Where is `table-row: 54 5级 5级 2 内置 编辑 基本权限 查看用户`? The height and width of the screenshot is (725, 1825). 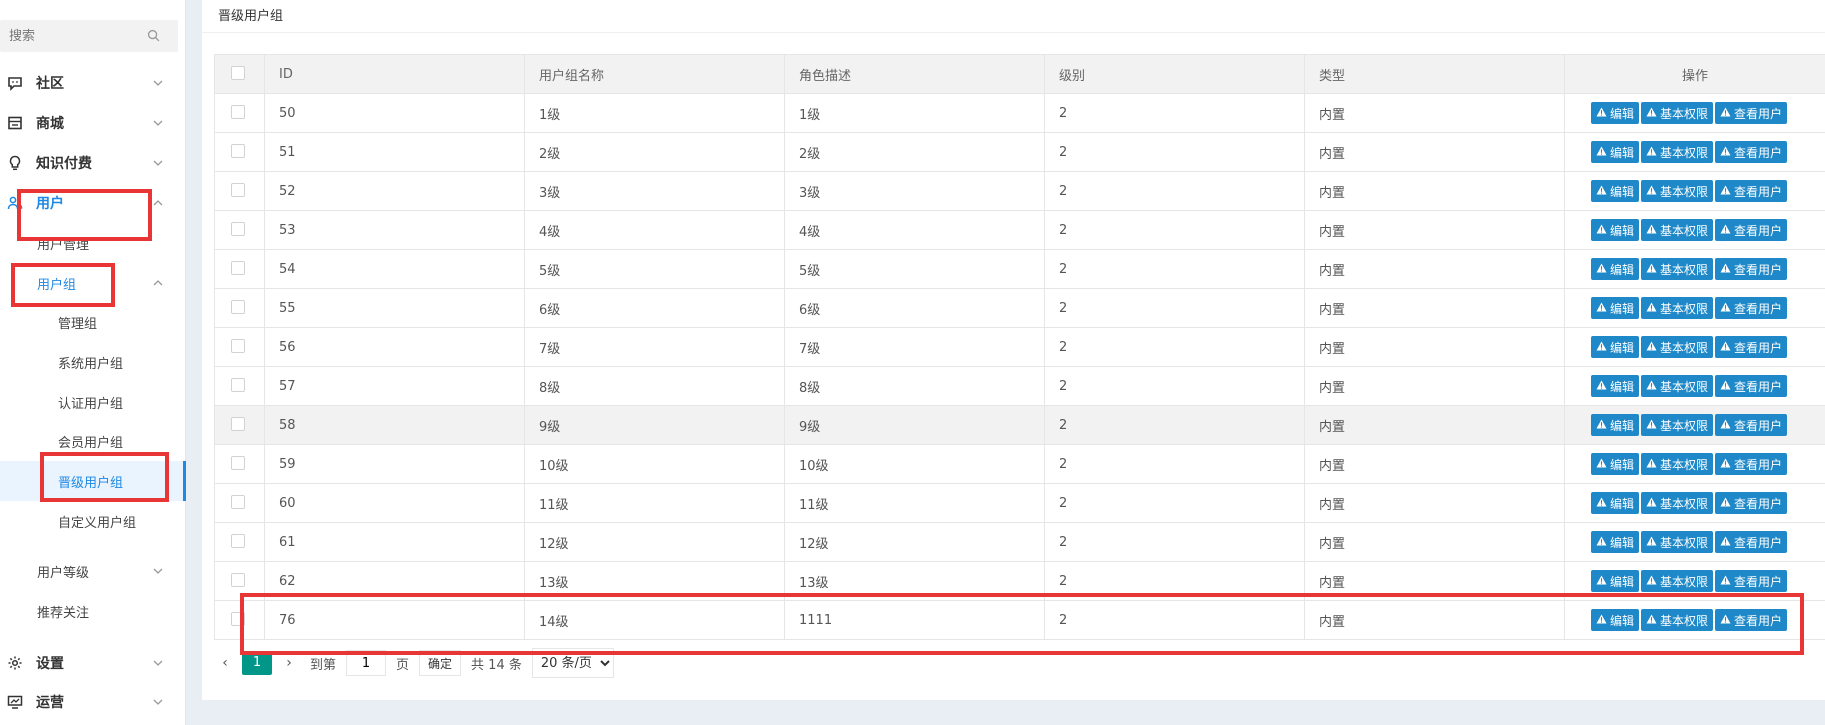 table-row: 54 5级 5级 2 内置 编辑 基本权限 查看用户 is located at coordinates (1019, 269).